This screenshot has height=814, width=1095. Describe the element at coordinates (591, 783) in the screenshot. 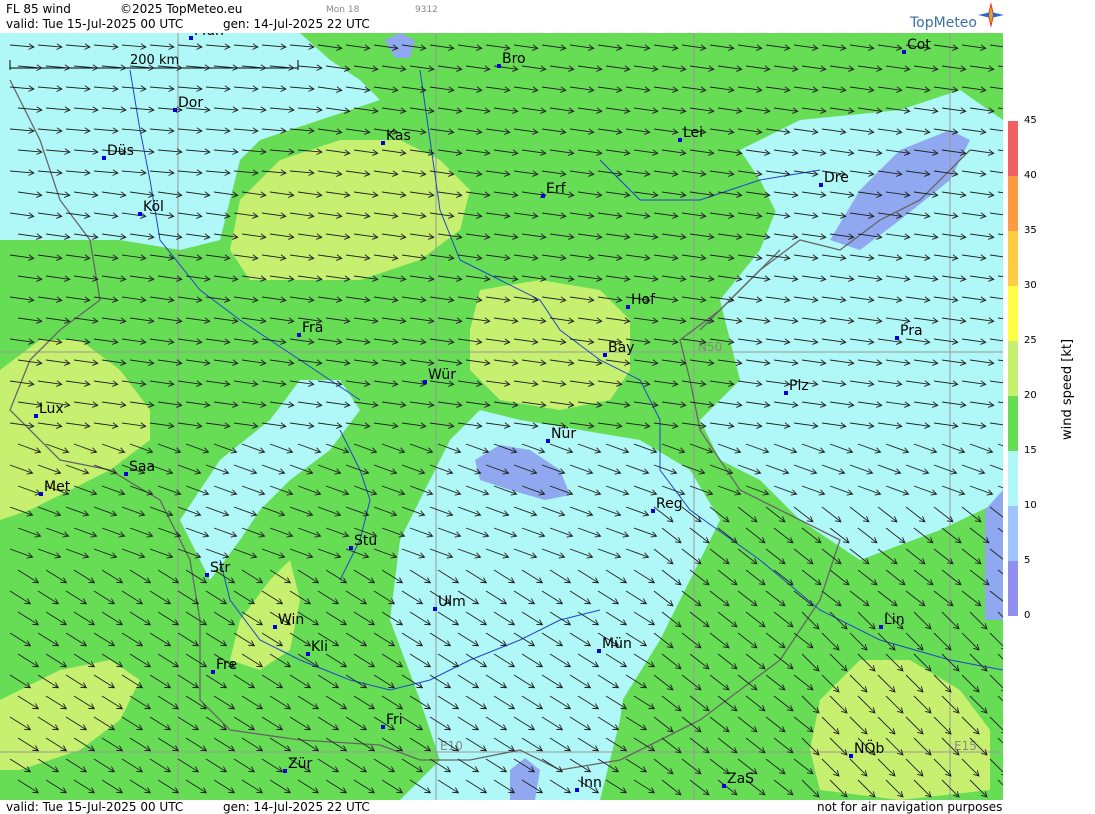

I see `city-label: Inn` at that location.